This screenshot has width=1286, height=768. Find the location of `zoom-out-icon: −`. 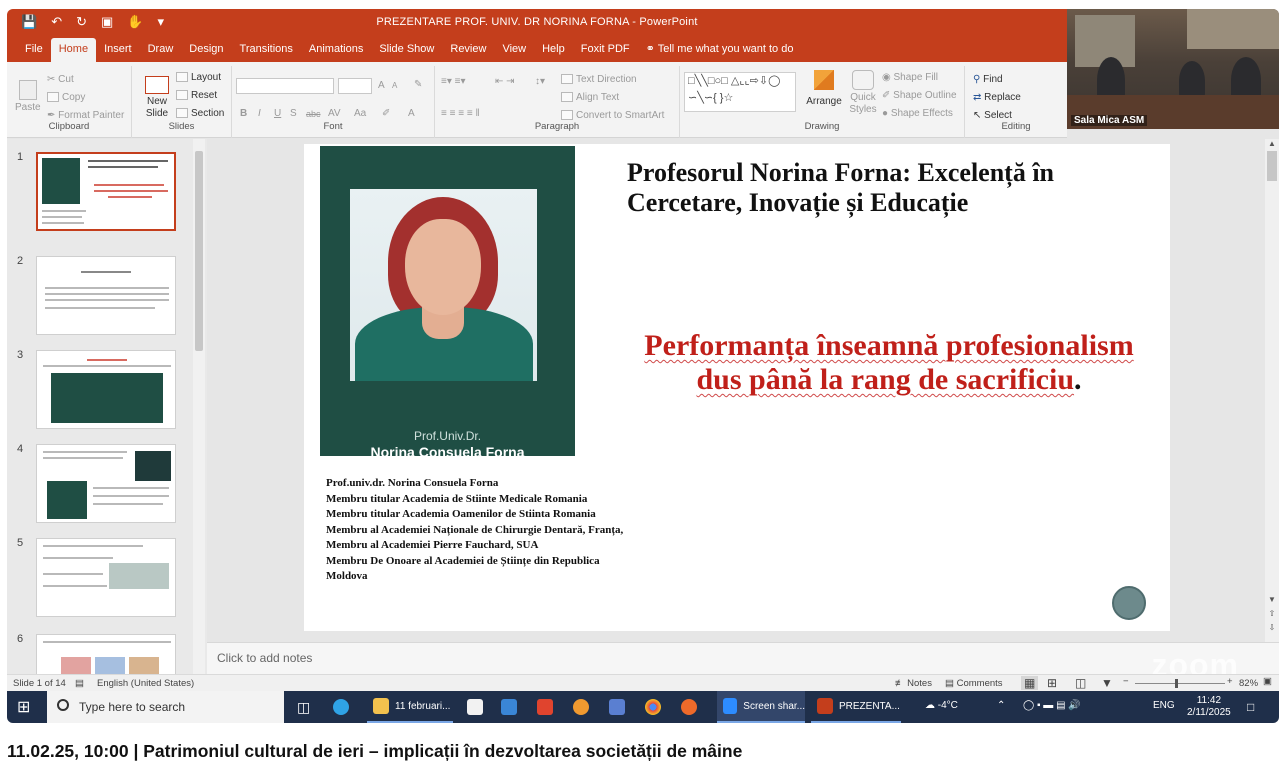

zoom-out-icon: − is located at coordinates (1126, 681).